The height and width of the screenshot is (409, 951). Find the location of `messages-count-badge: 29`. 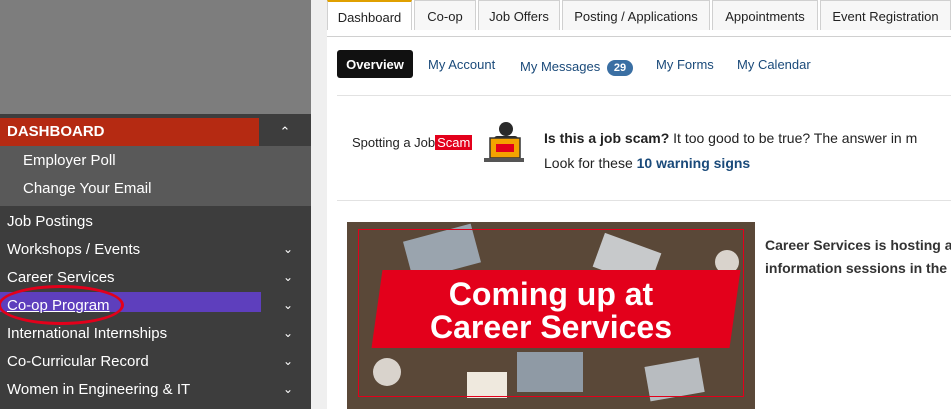

messages-count-badge: 29 is located at coordinates (620, 68).